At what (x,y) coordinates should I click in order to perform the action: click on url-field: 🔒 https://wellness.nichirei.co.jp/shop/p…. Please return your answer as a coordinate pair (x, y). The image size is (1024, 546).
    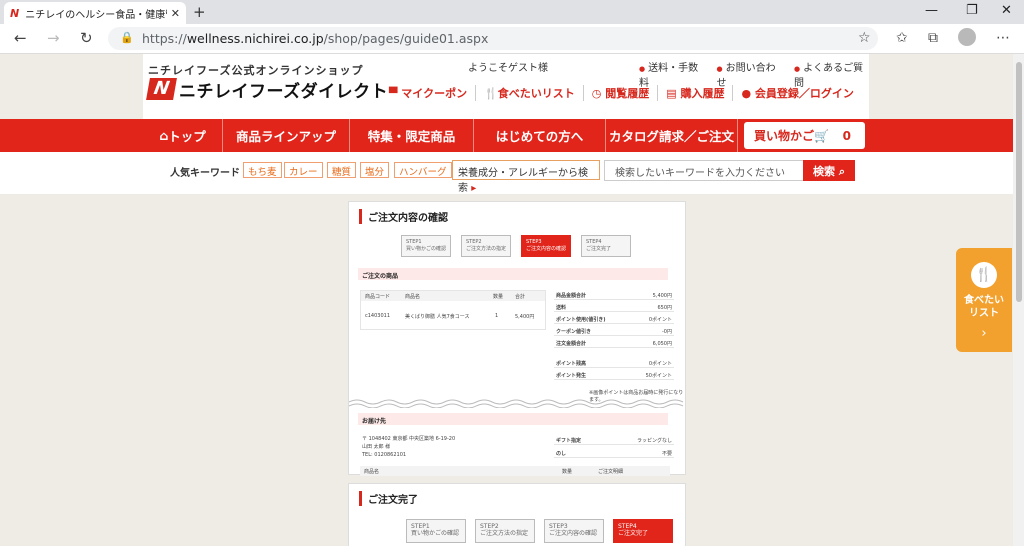
    Looking at the image, I should click on (493, 38).